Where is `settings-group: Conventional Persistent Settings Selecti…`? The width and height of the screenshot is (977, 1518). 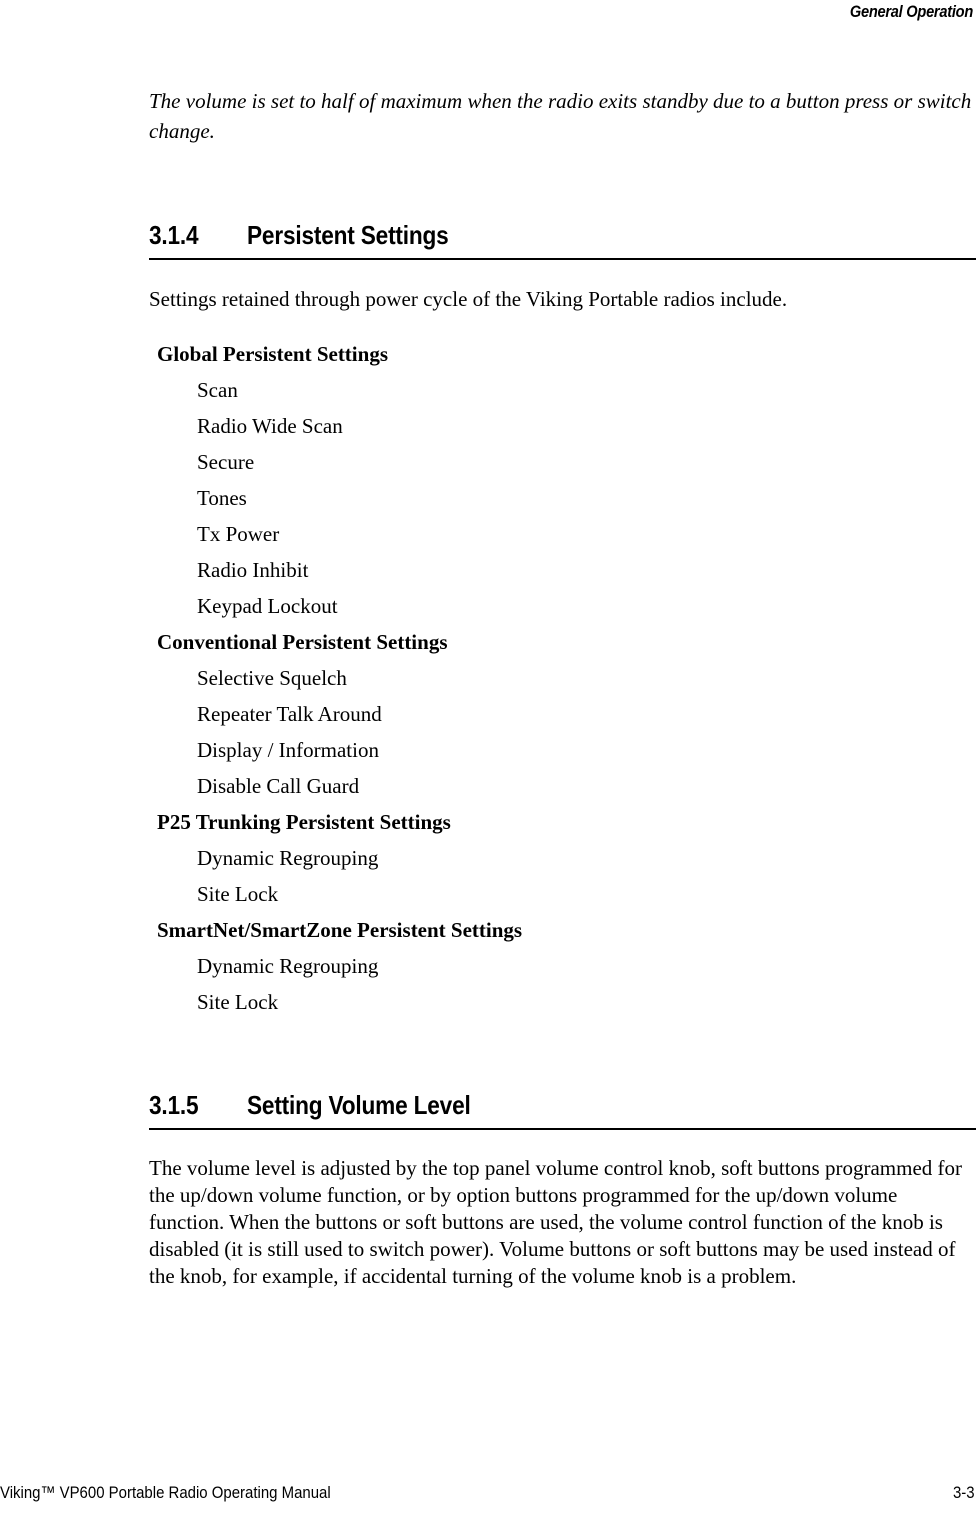 settings-group: Conventional Persistent Settings Selecti… is located at coordinates (499, 714).